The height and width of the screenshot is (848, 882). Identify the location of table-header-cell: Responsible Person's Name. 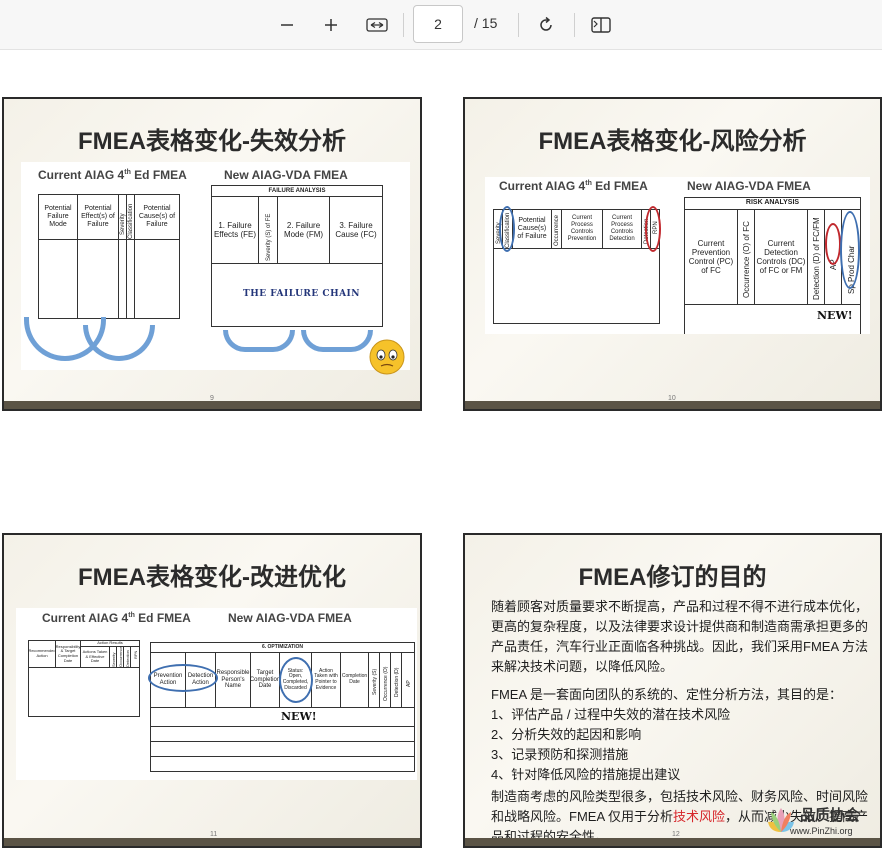
(233, 680).